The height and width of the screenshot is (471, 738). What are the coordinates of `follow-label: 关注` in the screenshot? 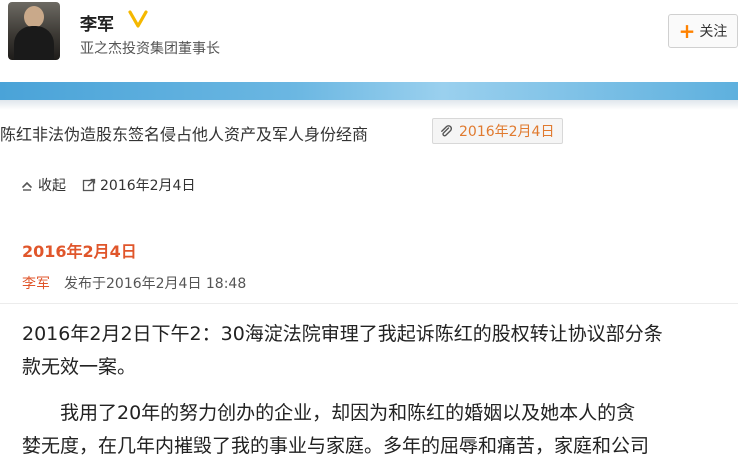 It's located at (713, 32).